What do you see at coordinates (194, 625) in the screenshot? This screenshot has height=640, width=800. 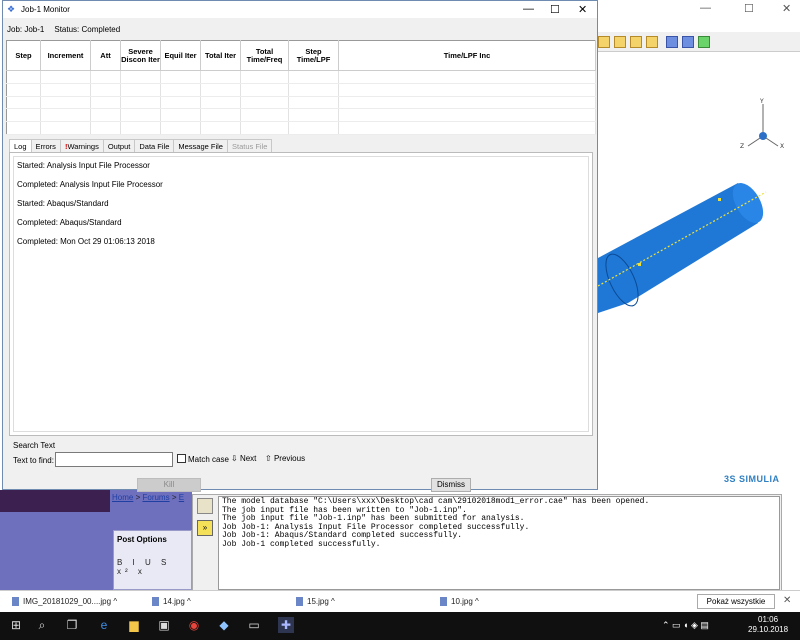 I see `chrome-icon: ◉` at bounding box center [194, 625].